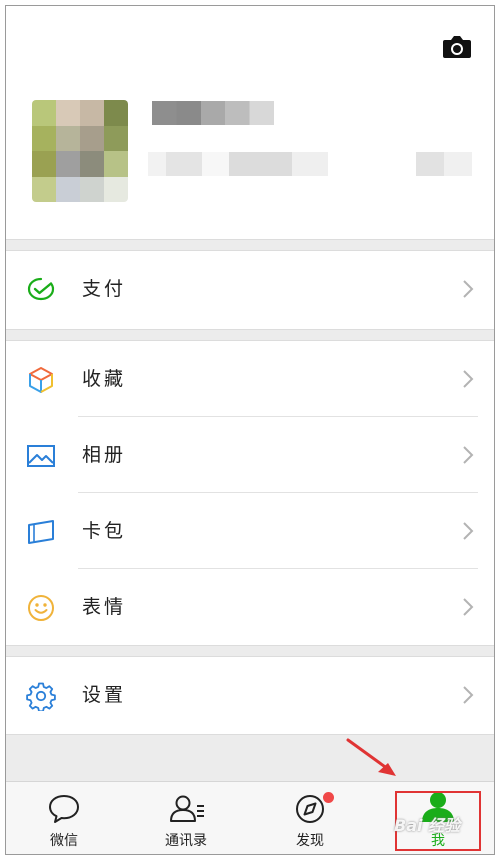 This screenshot has height=857, width=500. I want to click on cube-icon, so click(41, 380).